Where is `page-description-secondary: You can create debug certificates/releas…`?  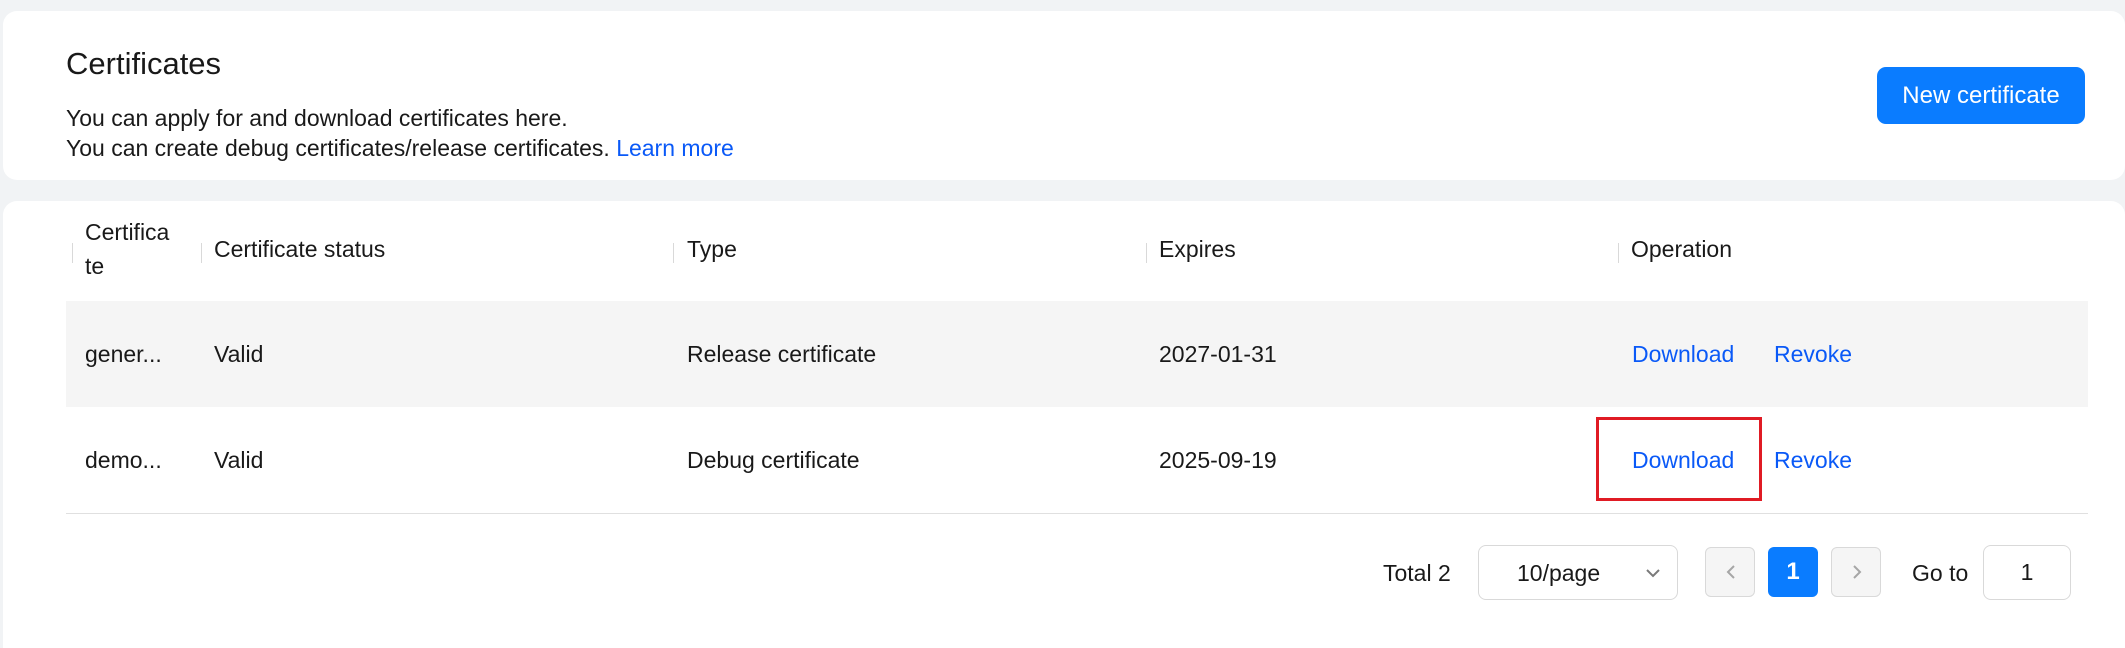 page-description-secondary: You can create debug certificates/releas… is located at coordinates (400, 148).